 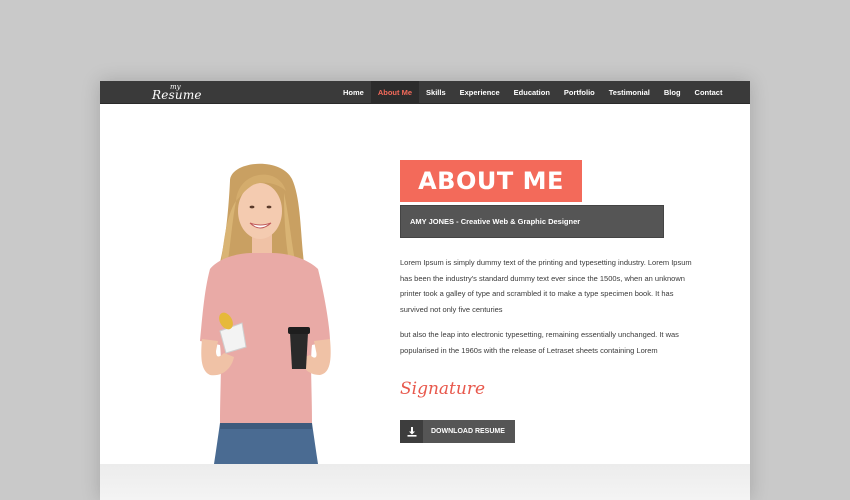 What do you see at coordinates (672, 92) in the screenshot?
I see `nav-item-blog: Blog` at bounding box center [672, 92].